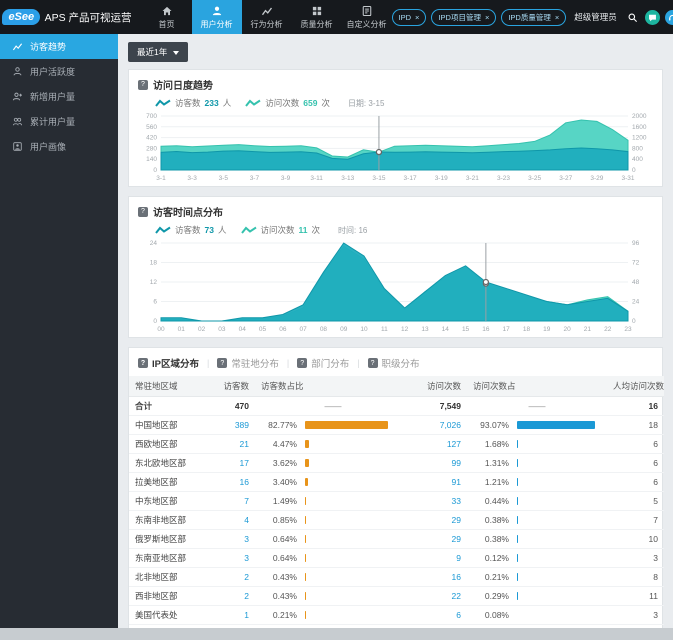 The height and width of the screenshot is (640, 673). Describe the element at coordinates (639, 127) in the screenshot. I see `svg-text: 1600` at that location.